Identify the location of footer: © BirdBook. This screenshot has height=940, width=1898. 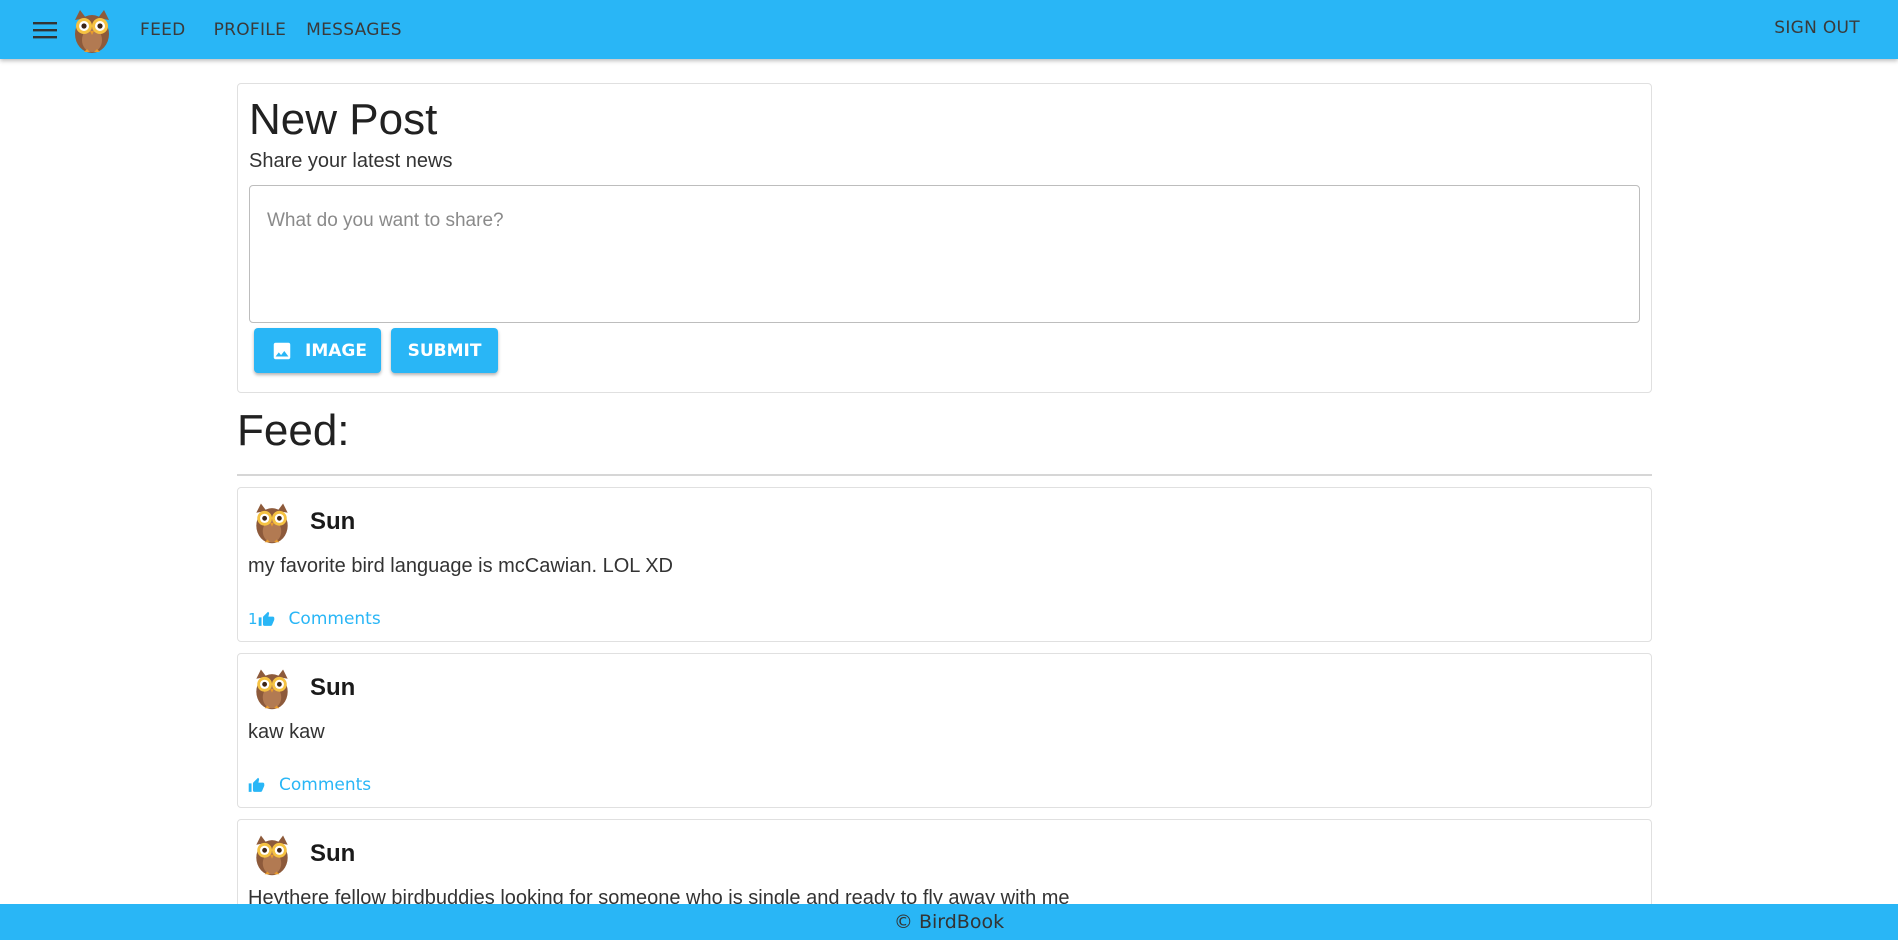
(949, 922).